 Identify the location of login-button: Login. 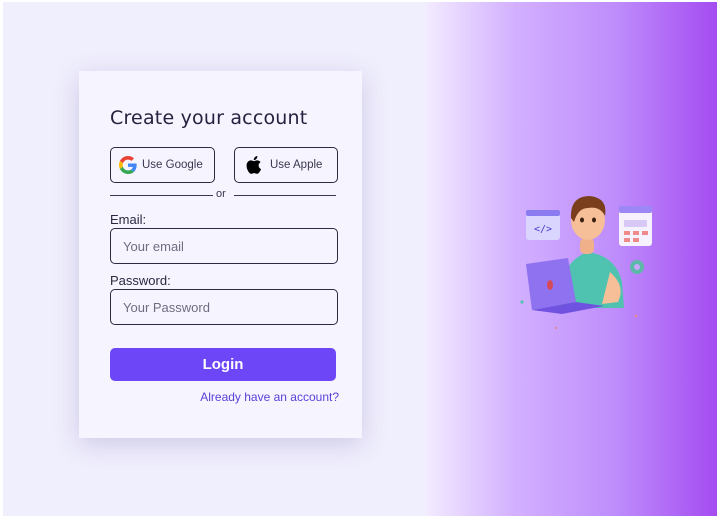
(223, 364).